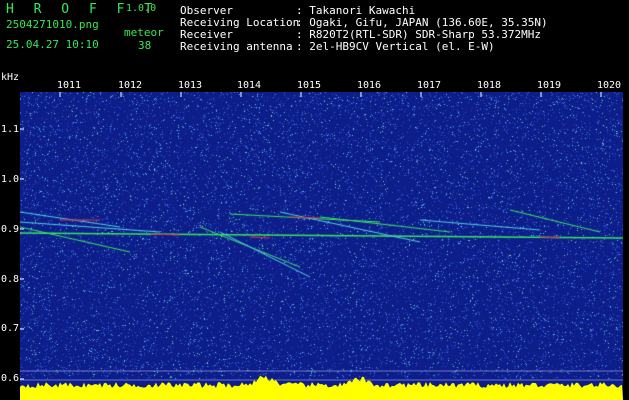 Image resolution: width=629 pixels, height=400 pixels. Describe the element at coordinates (609, 85) in the screenshot. I see `x-tick-1020: 1020` at that location.